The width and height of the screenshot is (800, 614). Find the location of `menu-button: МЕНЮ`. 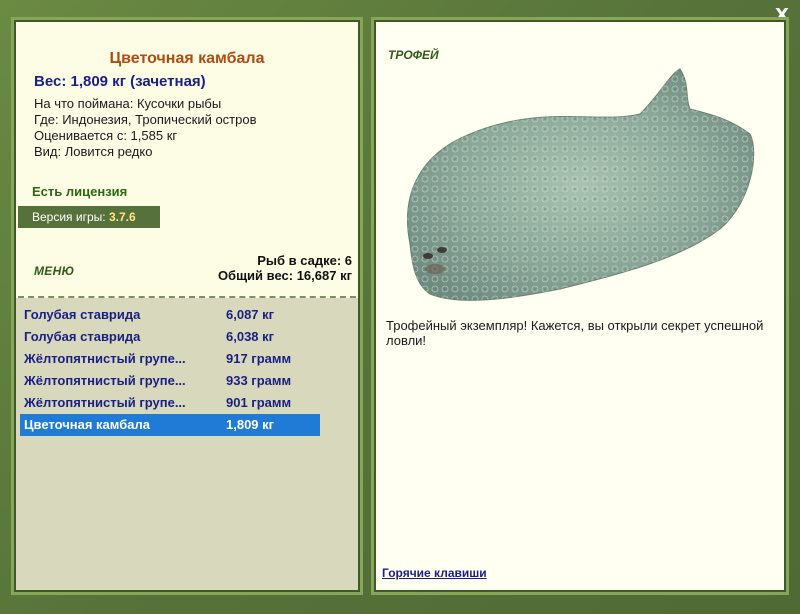

menu-button: МЕНЮ is located at coordinates (54, 271).